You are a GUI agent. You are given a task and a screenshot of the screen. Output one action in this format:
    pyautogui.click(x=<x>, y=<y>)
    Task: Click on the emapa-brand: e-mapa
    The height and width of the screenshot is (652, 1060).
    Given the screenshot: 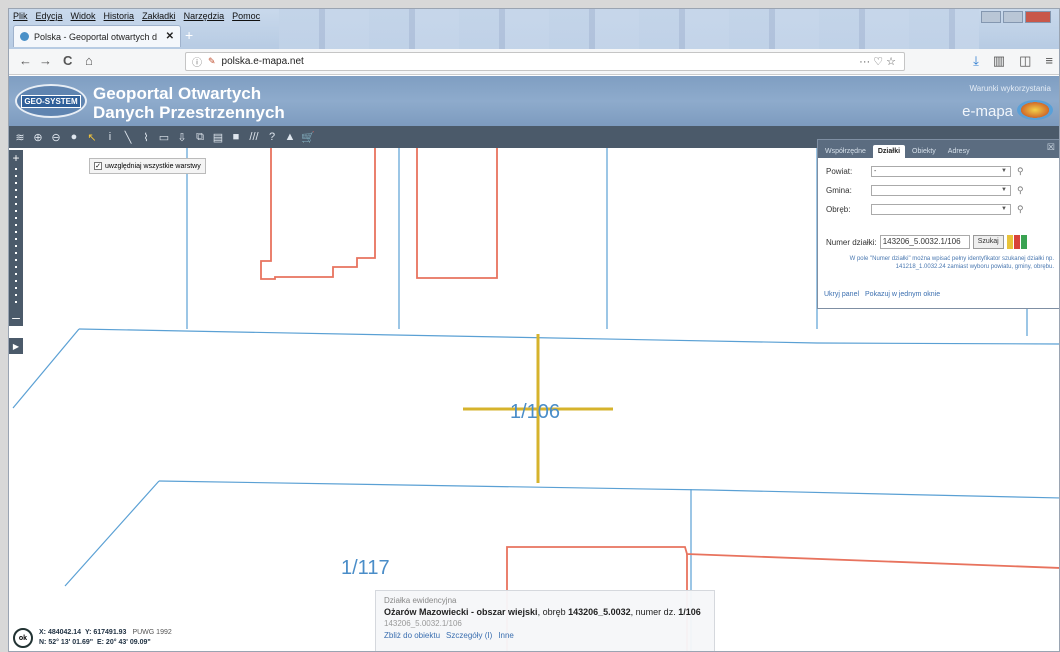 What is the action you would take?
    pyautogui.click(x=987, y=111)
    